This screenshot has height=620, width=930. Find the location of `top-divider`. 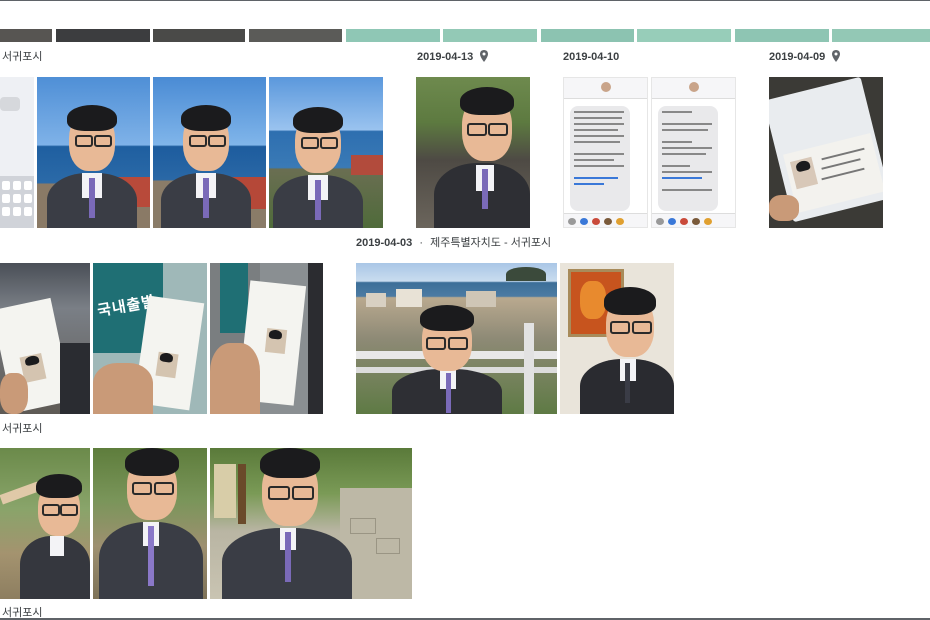

top-divider is located at coordinates (465, 0).